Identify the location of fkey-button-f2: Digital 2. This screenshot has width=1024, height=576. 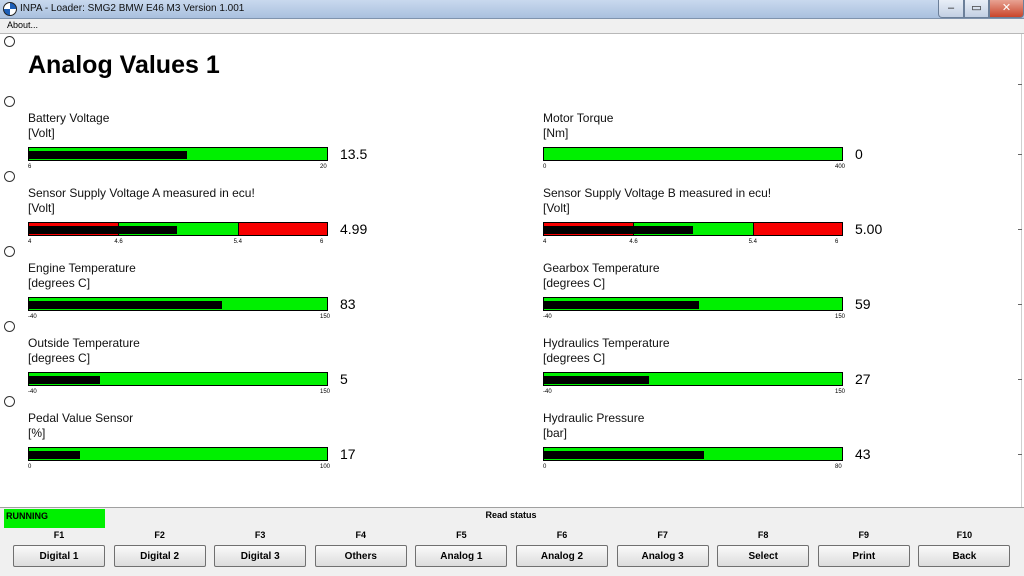
(159, 556).